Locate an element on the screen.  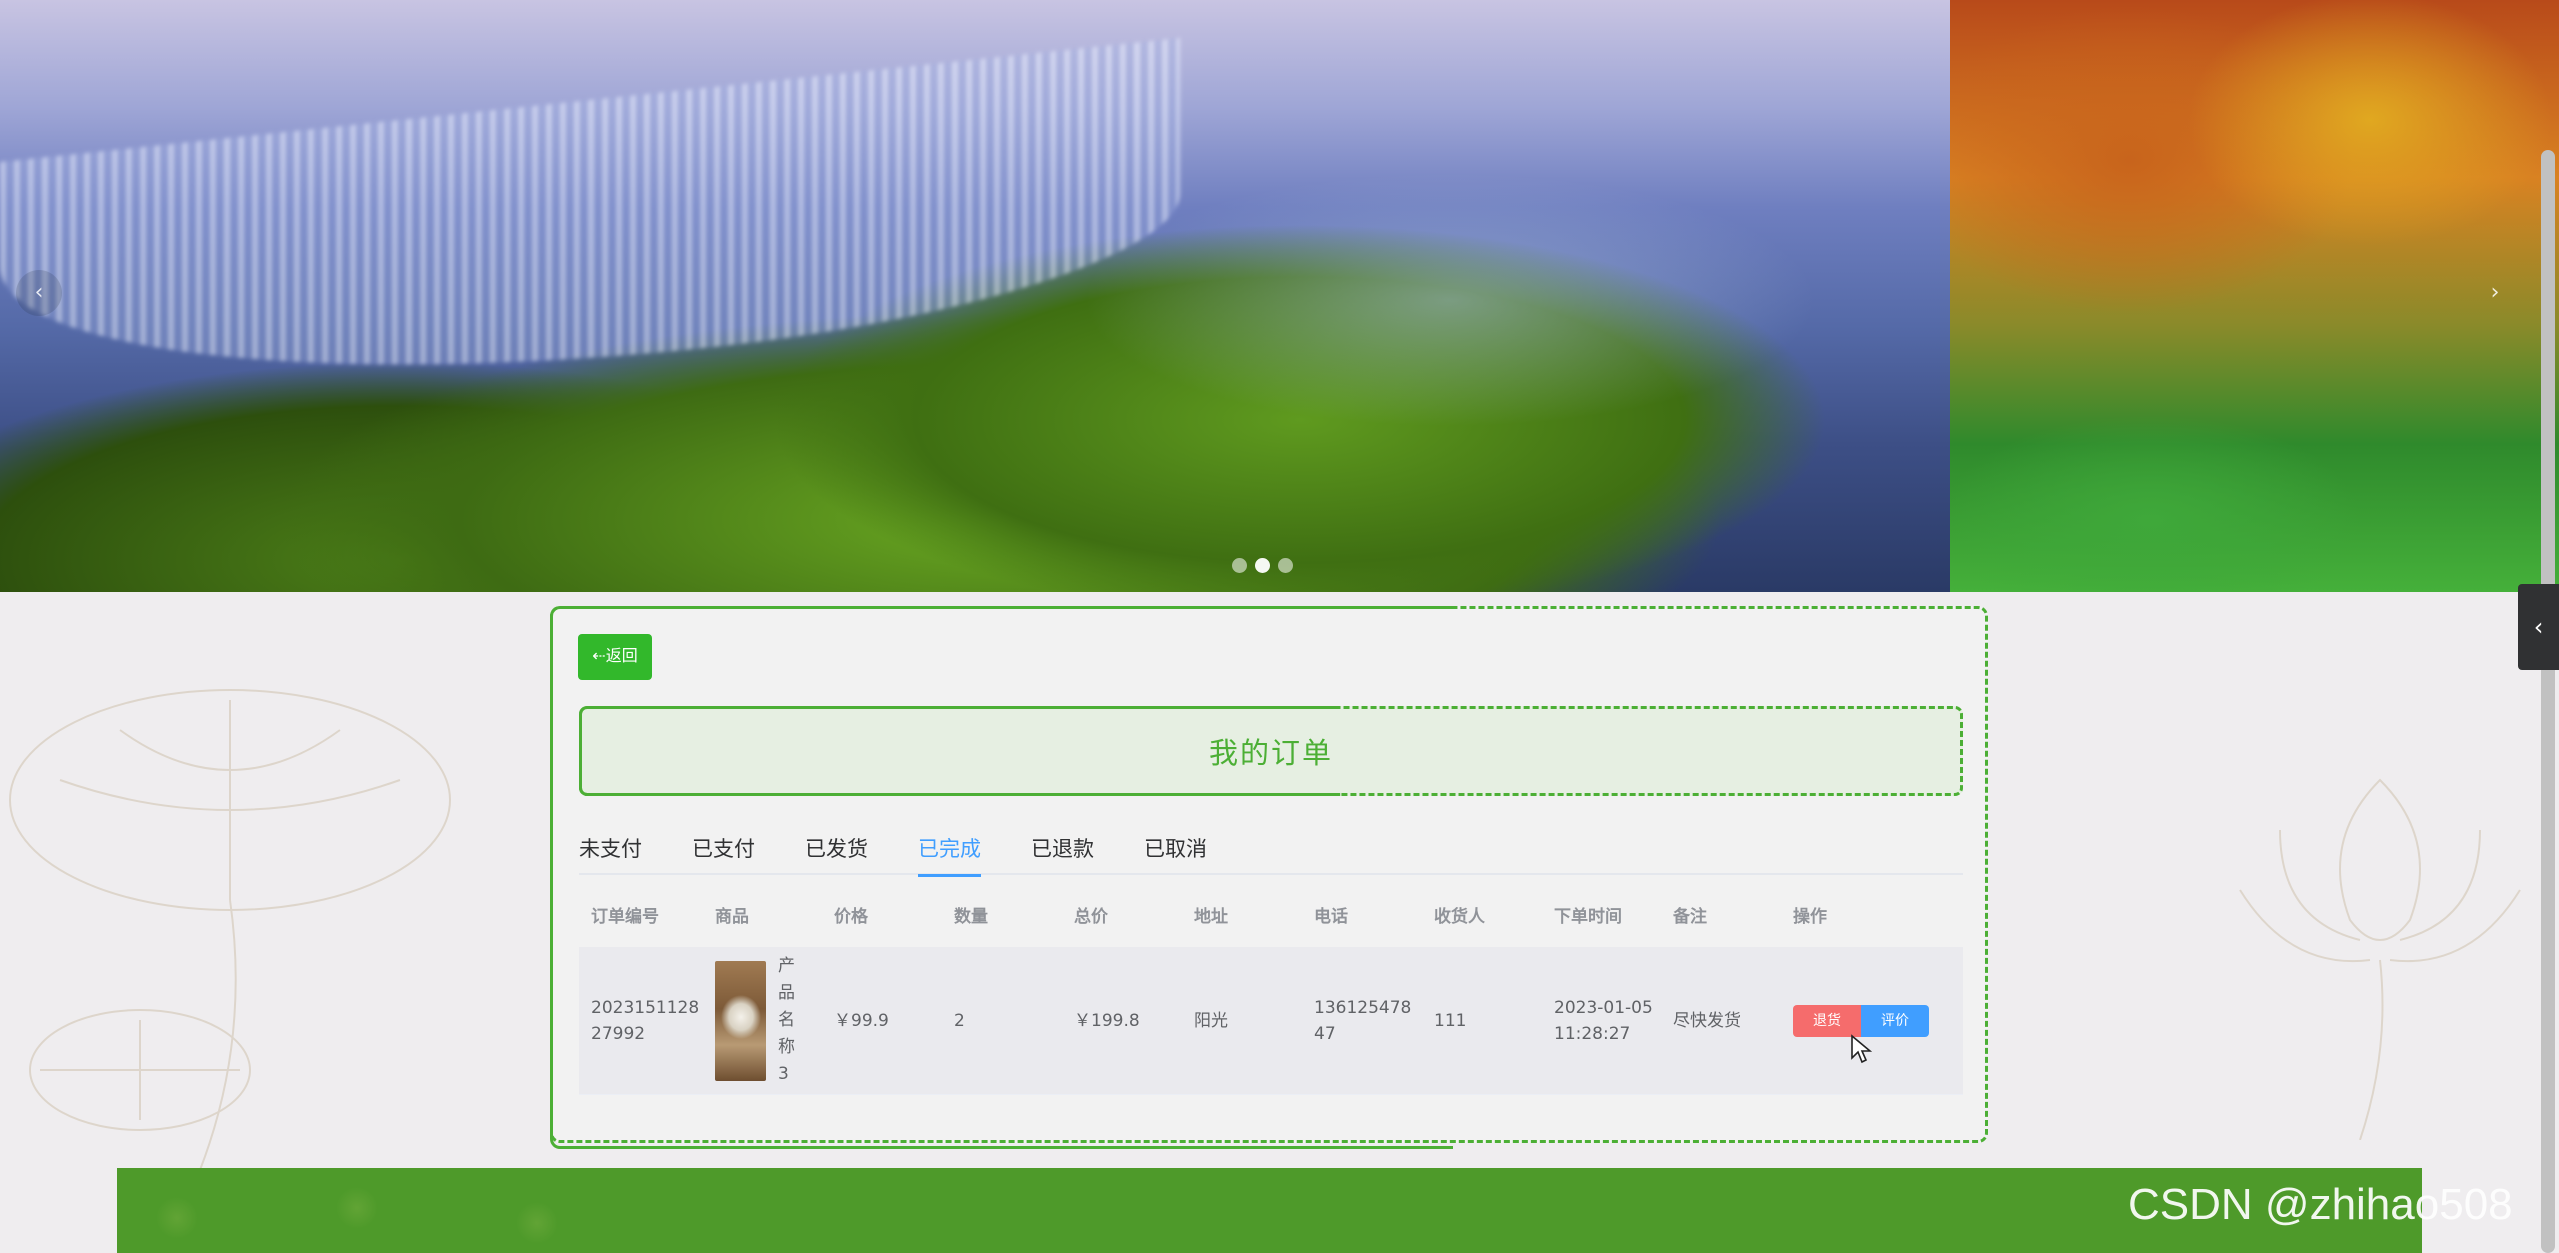
note: 尽快发货 is located at coordinates (1707, 1020).